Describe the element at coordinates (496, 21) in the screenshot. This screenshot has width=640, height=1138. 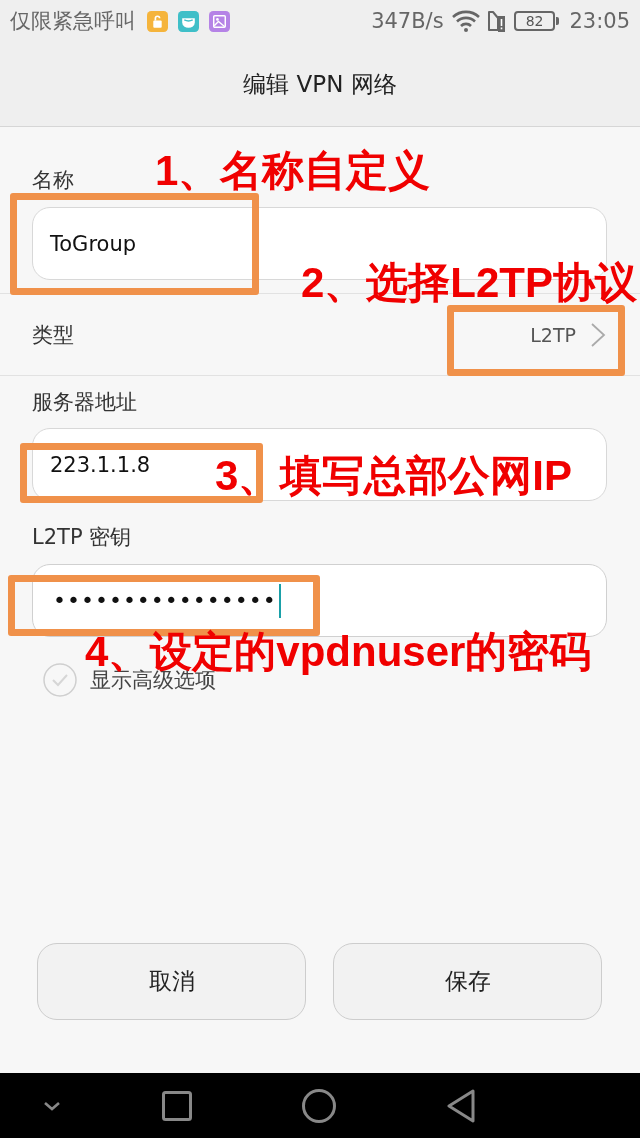
I see `sim-card-icon` at that location.